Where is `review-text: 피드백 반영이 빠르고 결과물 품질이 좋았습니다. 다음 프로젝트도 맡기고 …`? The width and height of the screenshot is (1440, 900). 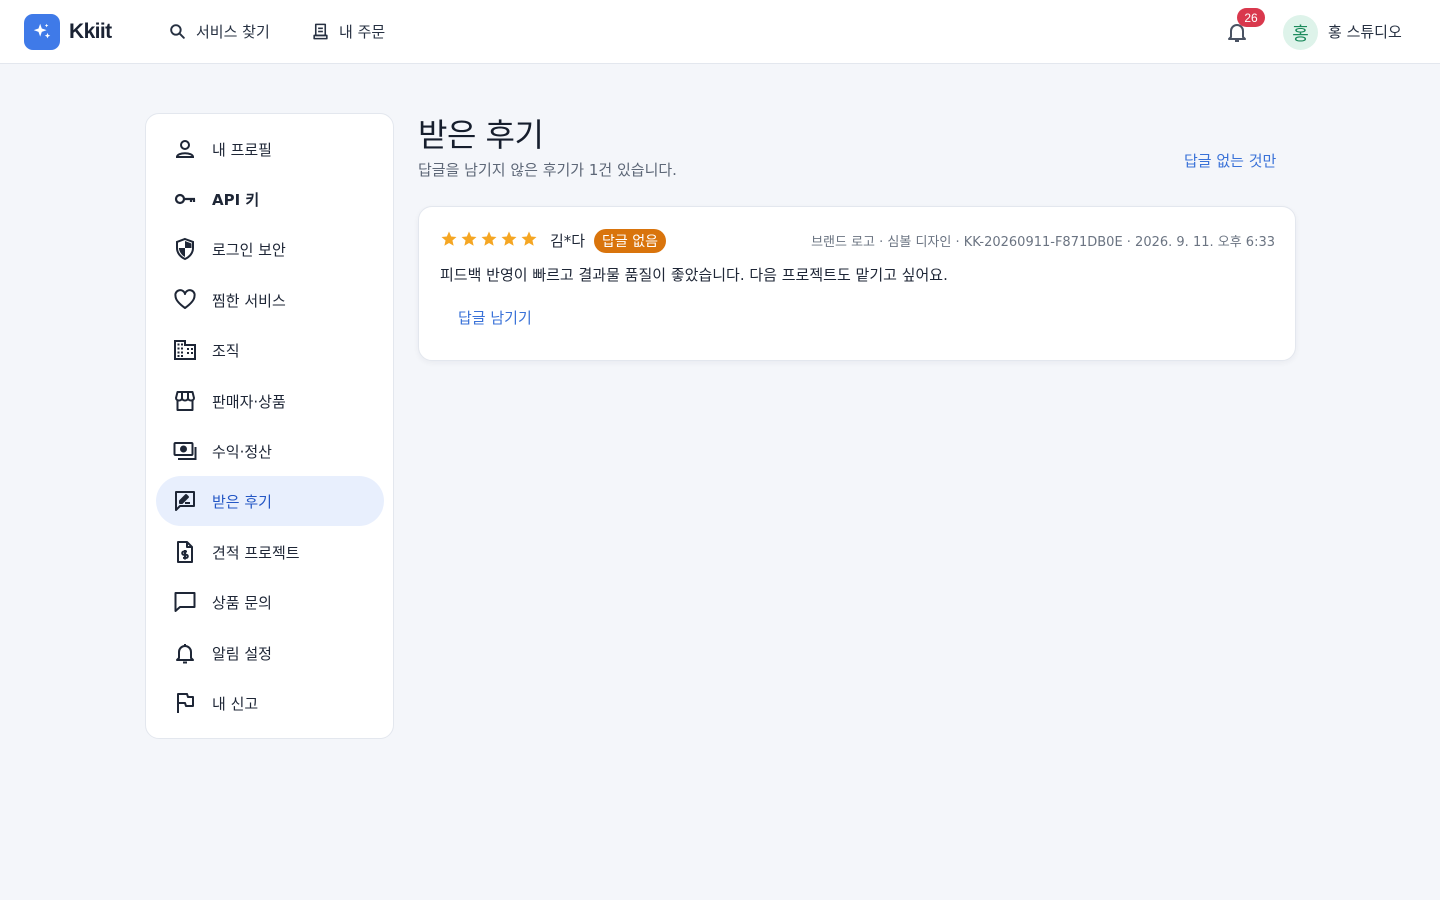 review-text: 피드백 반영이 빠르고 결과물 품질이 좋았습니다. 다음 프로젝트도 맡기고 … is located at coordinates (694, 275).